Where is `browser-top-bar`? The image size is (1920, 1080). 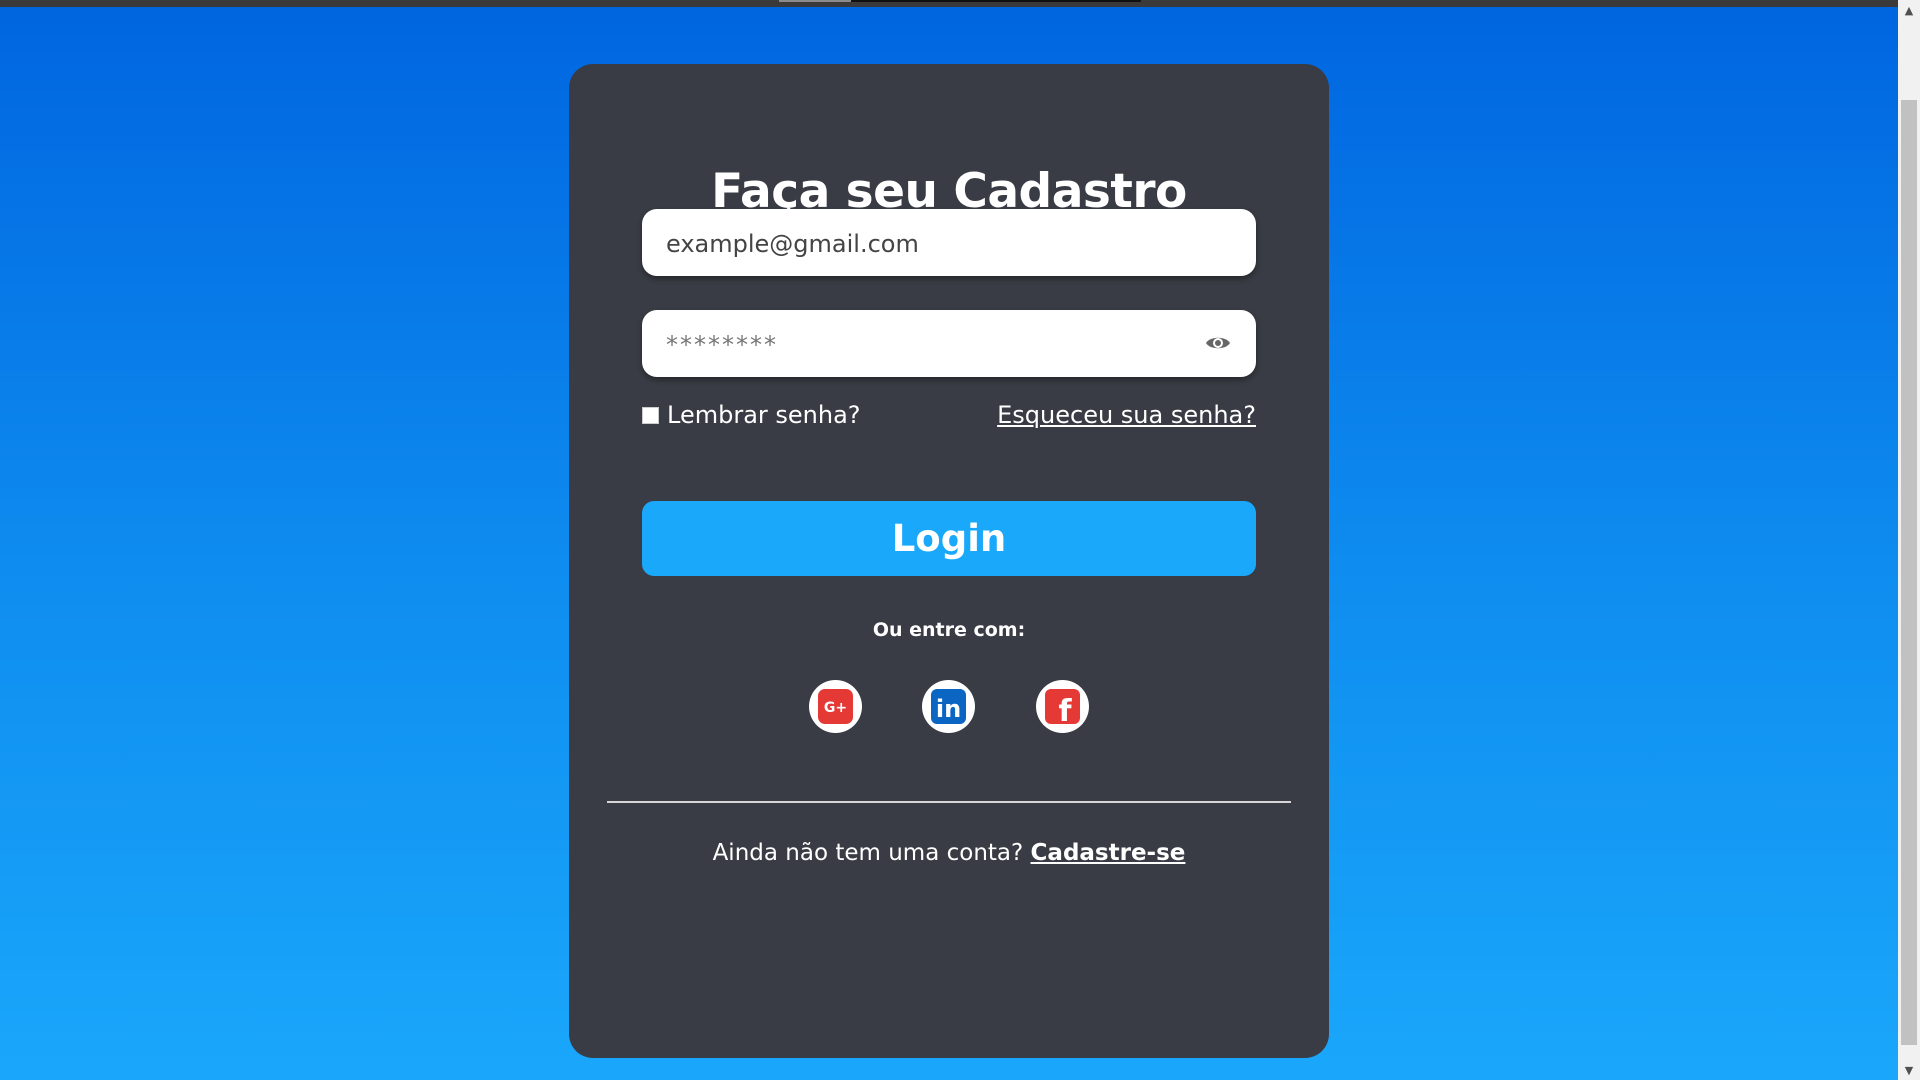 browser-top-bar is located at coordinates (949, 3).